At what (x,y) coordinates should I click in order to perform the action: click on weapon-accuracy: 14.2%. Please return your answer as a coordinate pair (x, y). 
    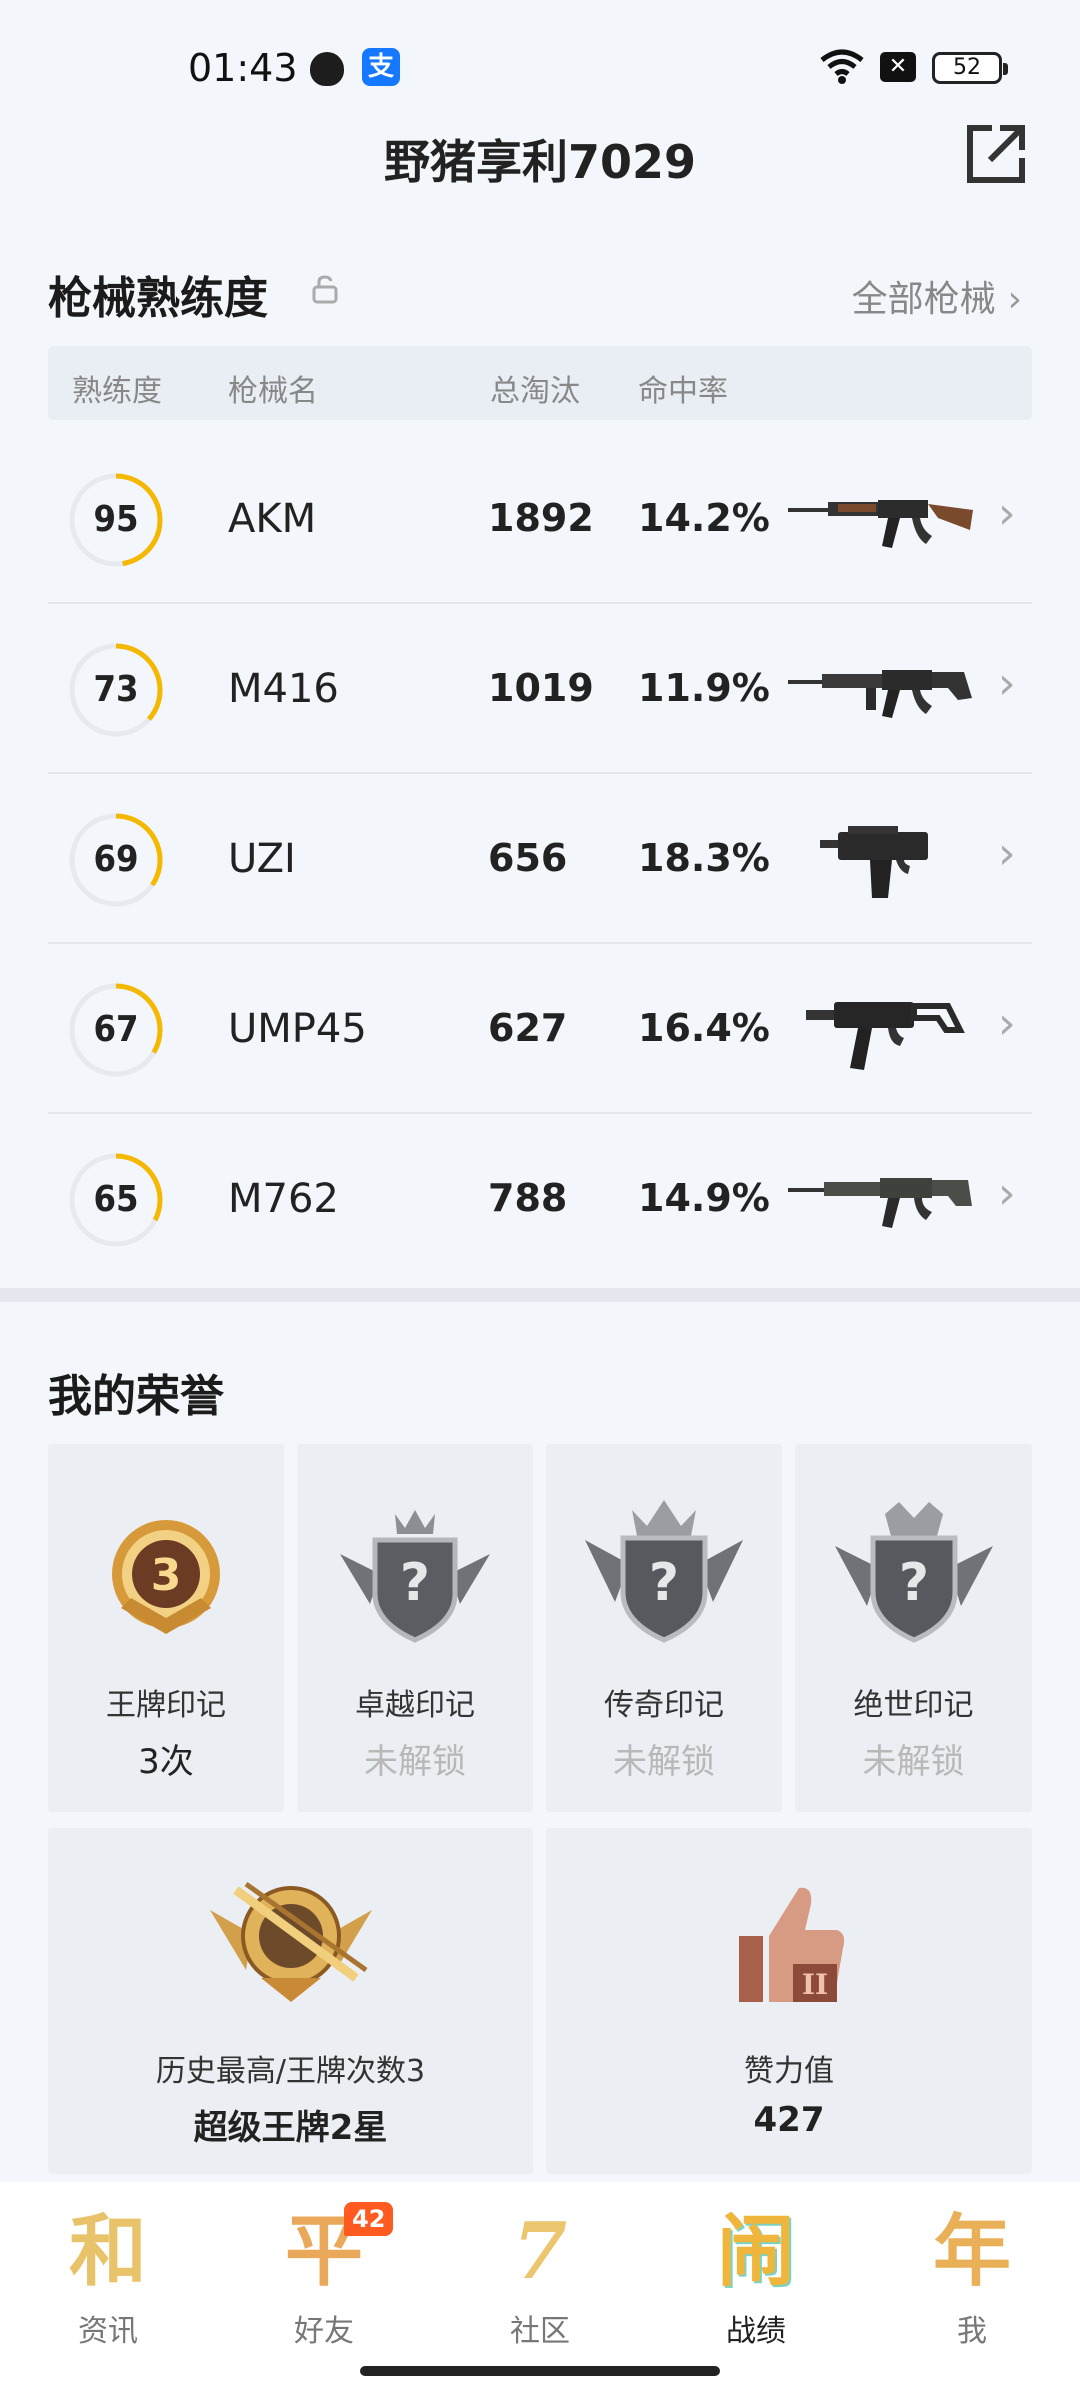
    Looking at the image, I should click on (704, 518).